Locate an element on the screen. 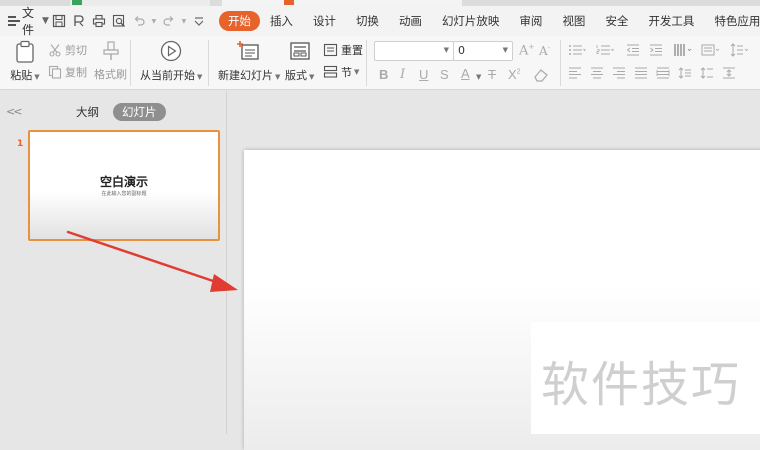 This screenshot has width=760, height=450. format-painter-button: 格式刷 is located at coordinates (110, 61).